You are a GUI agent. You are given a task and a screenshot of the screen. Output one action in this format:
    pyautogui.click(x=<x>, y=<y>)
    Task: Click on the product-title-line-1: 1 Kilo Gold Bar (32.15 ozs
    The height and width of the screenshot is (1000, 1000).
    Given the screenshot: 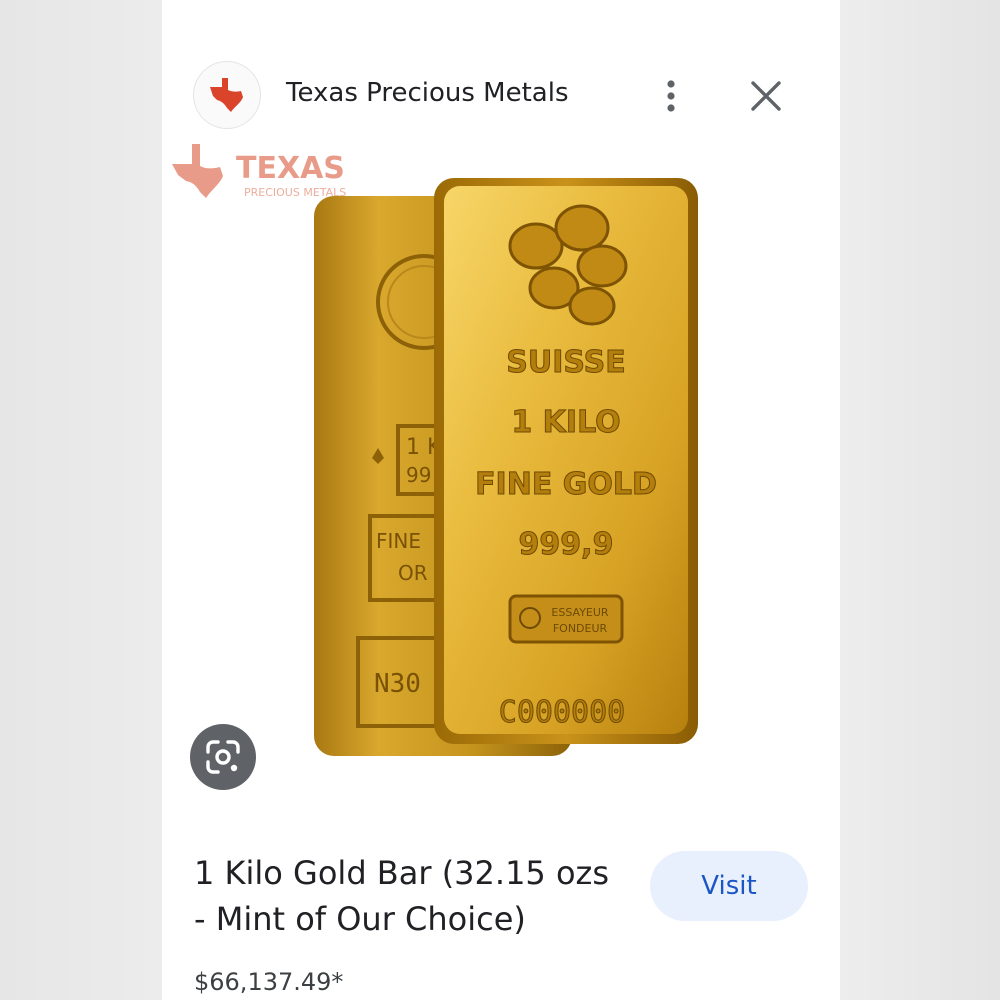 What is the action you would take?
    pyautogui.click(x=401, y=873)
    